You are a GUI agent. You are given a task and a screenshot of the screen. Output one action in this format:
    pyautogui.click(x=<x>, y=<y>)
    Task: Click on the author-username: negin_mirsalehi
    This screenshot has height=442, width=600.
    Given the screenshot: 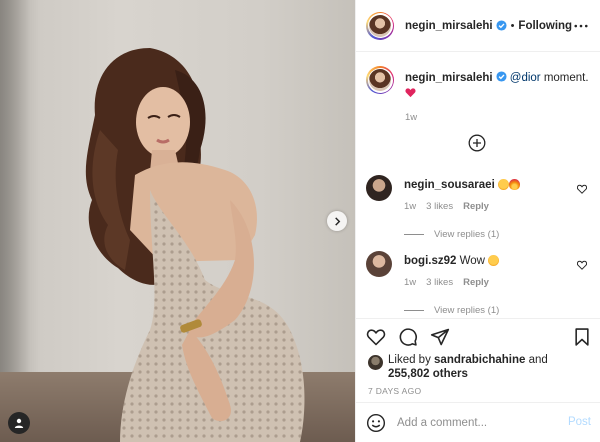 What is the action you would take?
    pyautogui.click(x=449, y=26)
    